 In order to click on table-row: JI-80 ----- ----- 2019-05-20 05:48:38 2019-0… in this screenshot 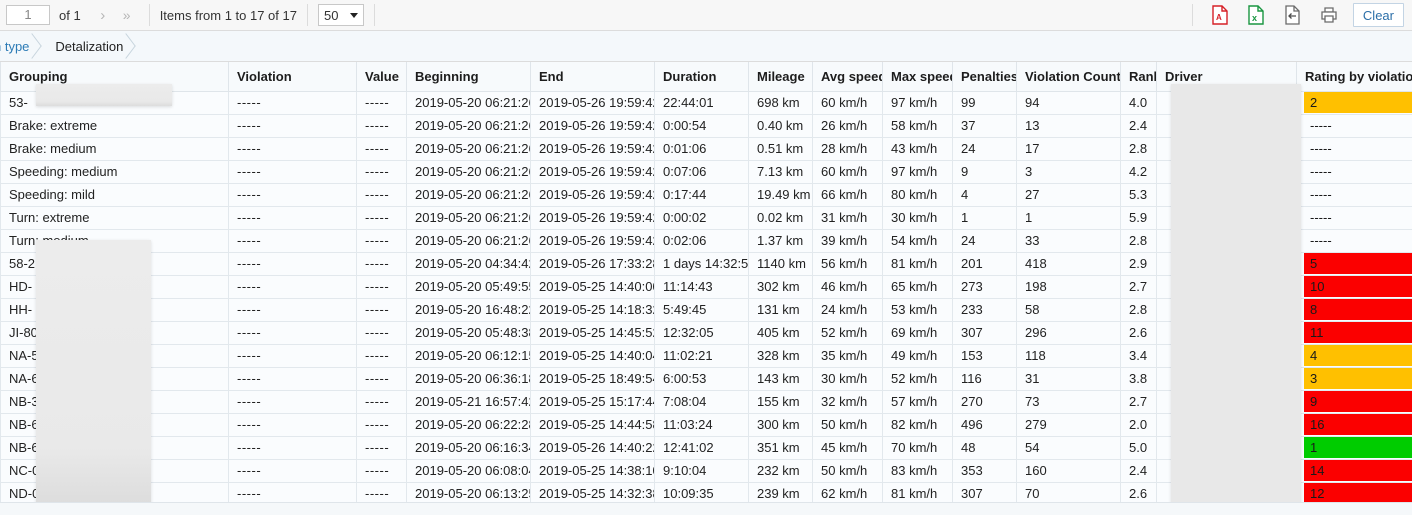, I will do `click(706, 332)`.